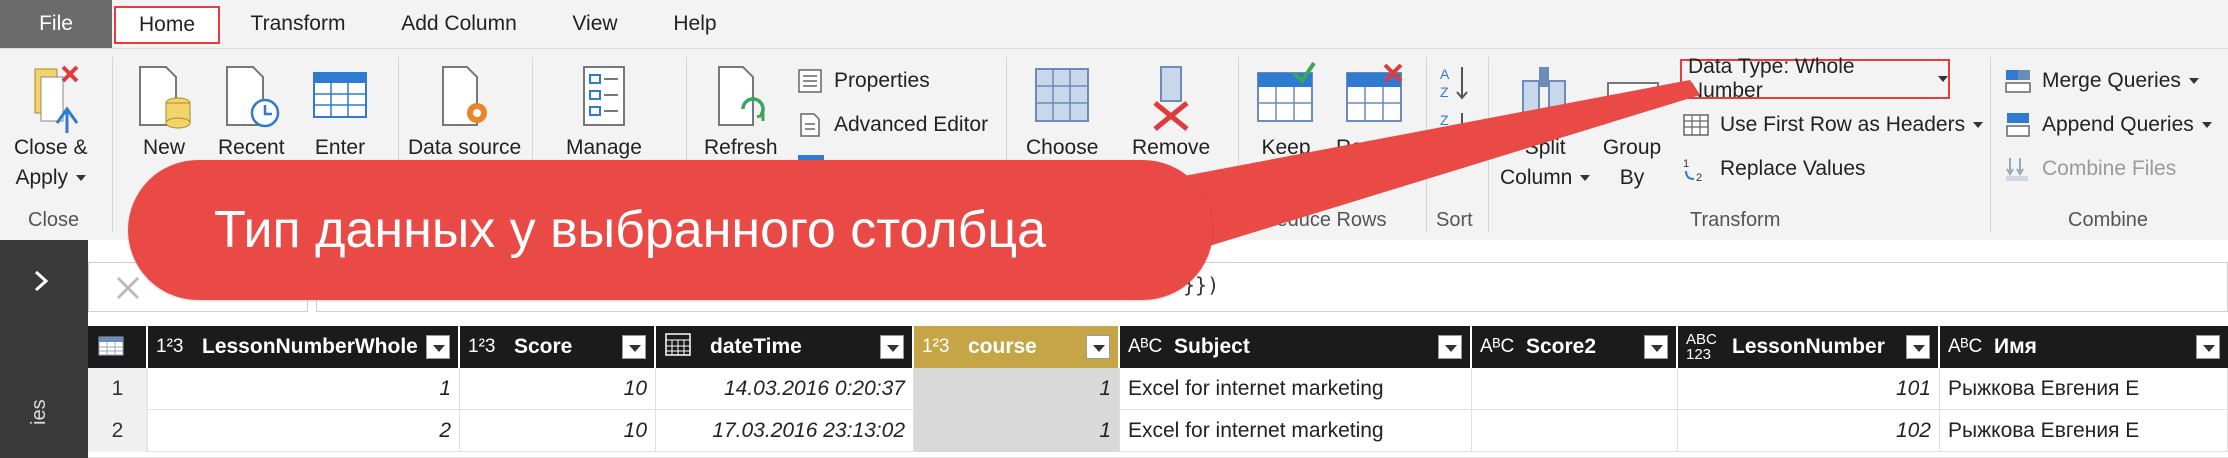 This screenshot has width=2228, height=458. Describe the element at coordinates (464, 111) in the screenshot. I see `data-source-settings-button: Data source` at that location.